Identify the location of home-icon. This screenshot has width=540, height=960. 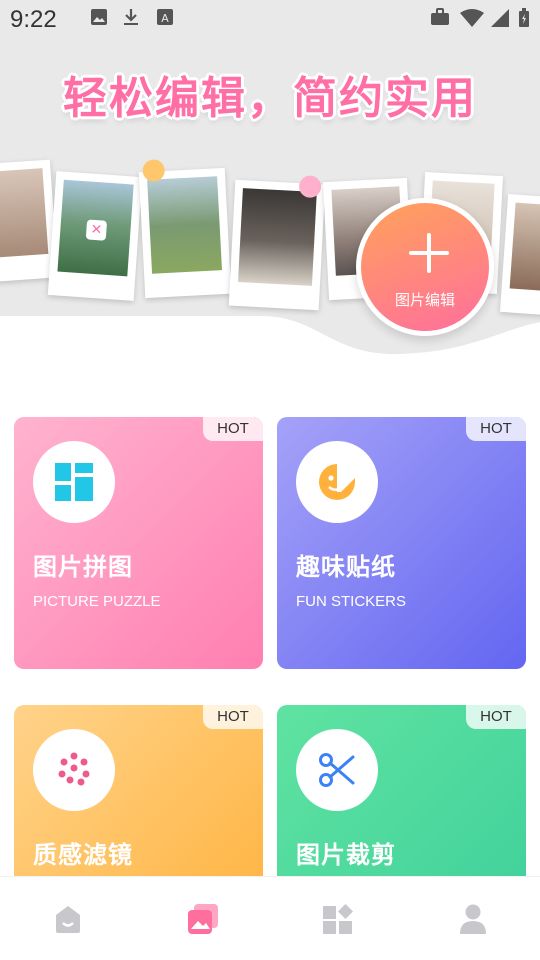
(68, 919).